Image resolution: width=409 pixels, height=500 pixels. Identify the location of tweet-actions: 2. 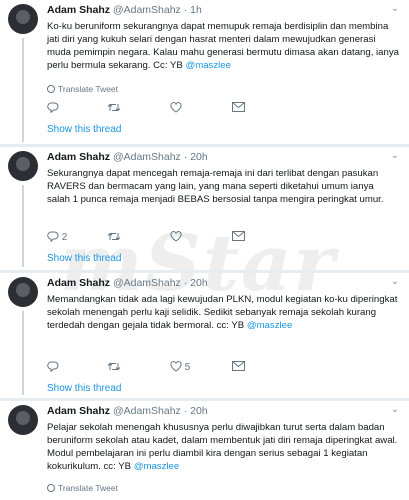
(197, 238).